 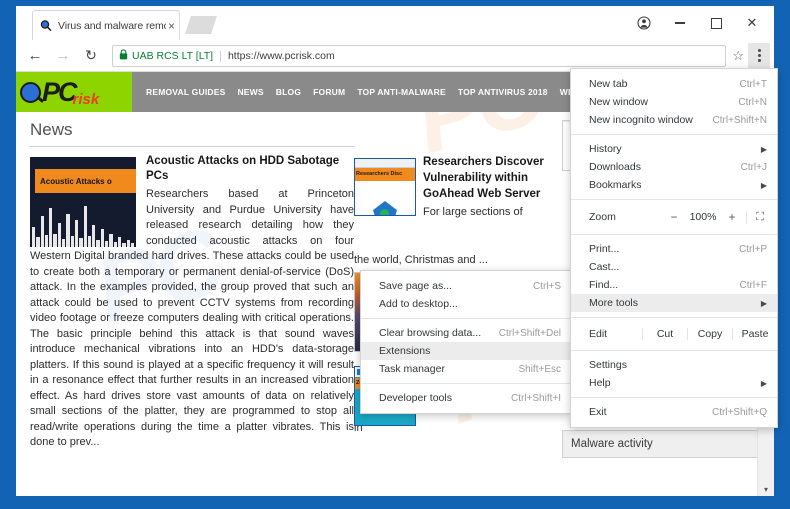 What do you see at coordinates (379, 174) in the screenshot?
I see `thumbnail-caption: Researchers Disc` at bounding box center [379, 174].